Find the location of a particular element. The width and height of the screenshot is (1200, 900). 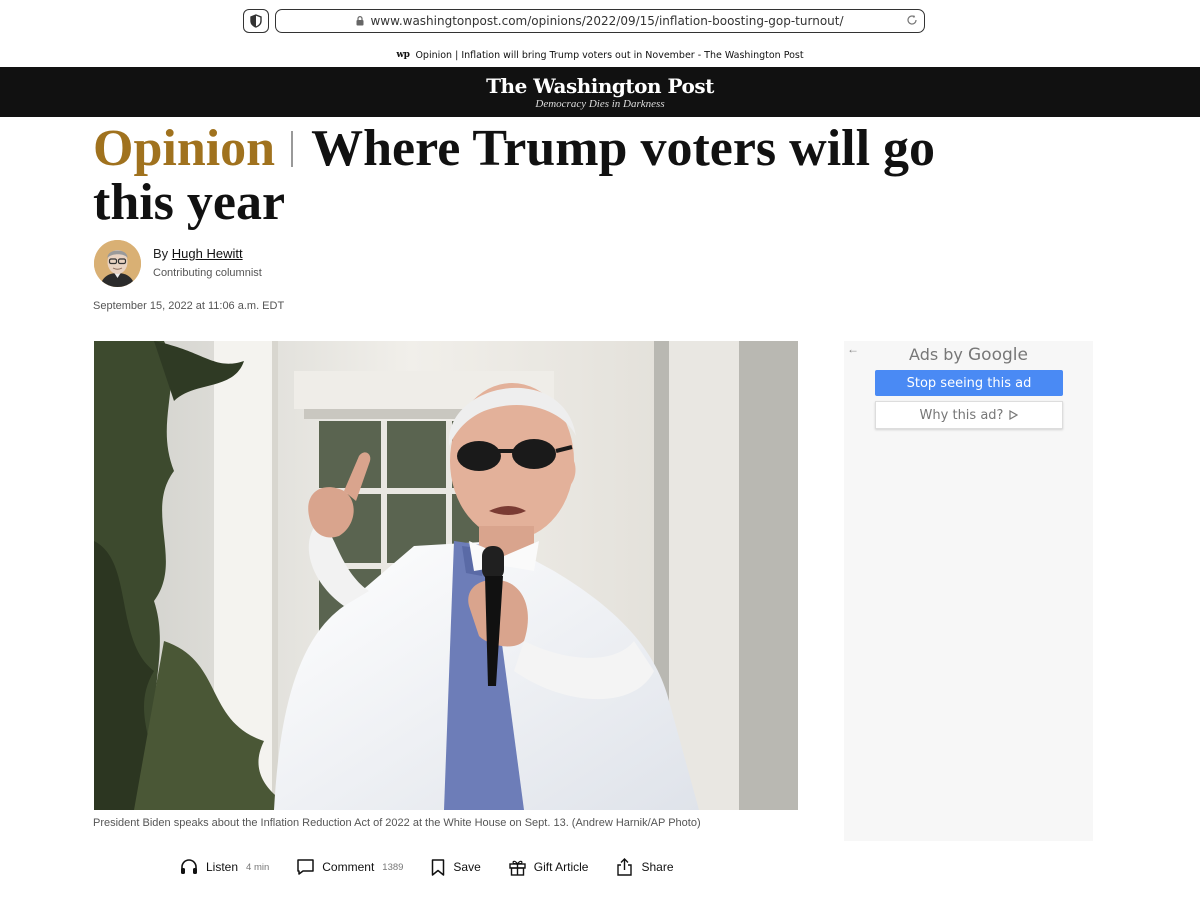

site-logo: The Washington Post is located at coordinates (600, 86).